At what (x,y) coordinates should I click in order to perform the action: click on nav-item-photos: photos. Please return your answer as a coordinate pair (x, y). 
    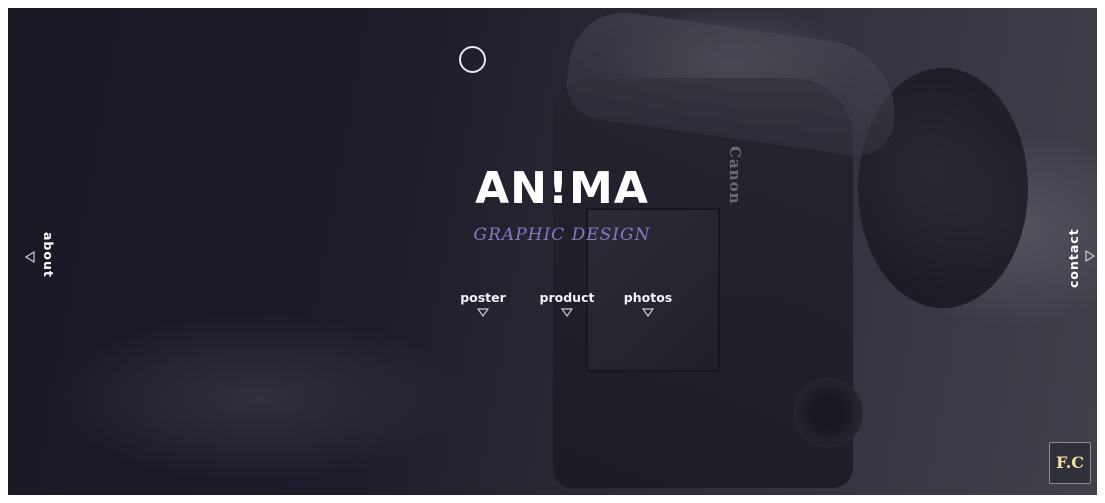
    Looking at the image, I should click on (648, 303).